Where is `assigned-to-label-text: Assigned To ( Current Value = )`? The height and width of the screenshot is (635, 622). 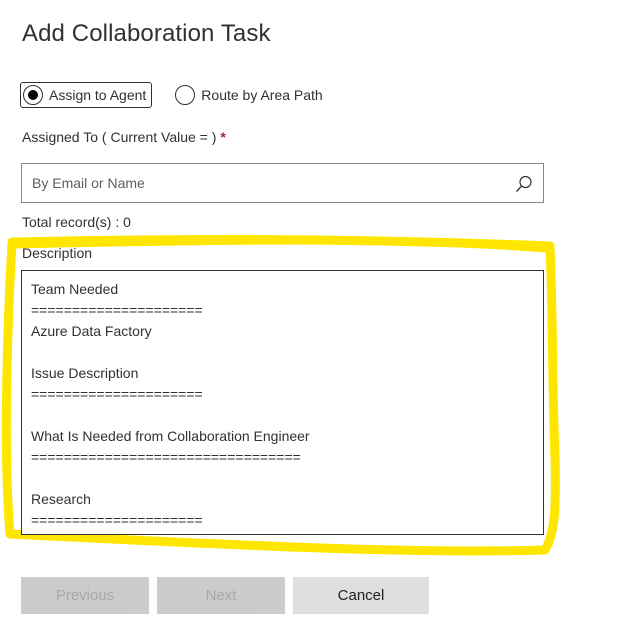
assigned-to-label-text: Assigned To ( Current Value = ) is located at coordinates (119, 137).